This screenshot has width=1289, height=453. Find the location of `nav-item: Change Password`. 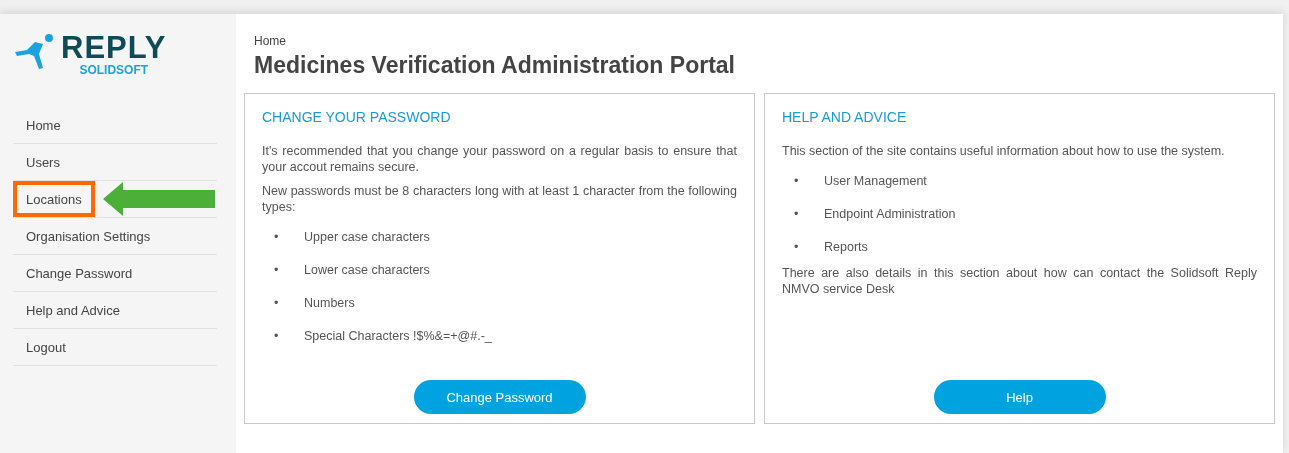

nav-item: Change Password is located at coordinates (115, 273).